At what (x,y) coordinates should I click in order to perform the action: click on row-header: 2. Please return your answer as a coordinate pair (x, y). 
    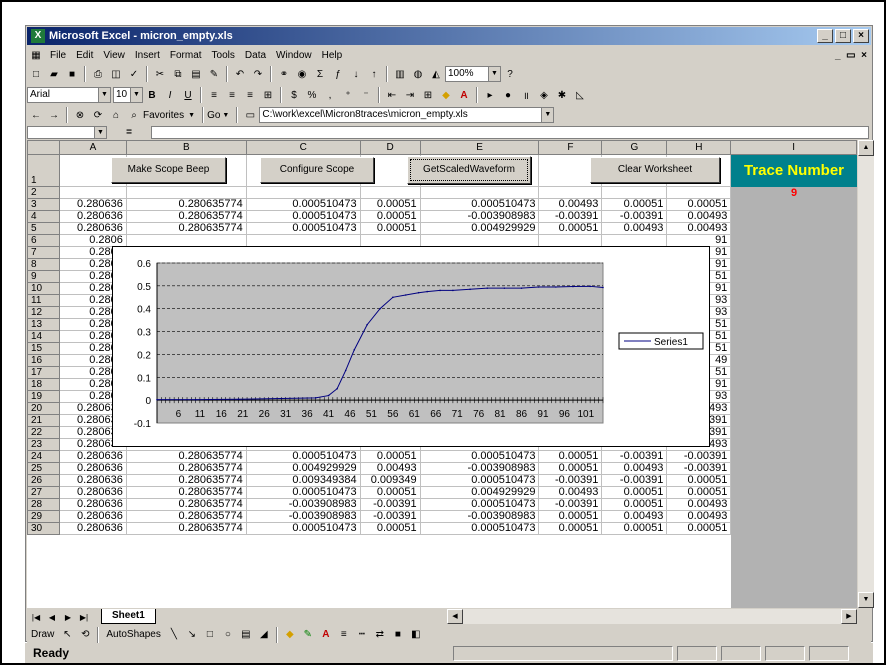
    Looking at the image, I should click on (43, 192).